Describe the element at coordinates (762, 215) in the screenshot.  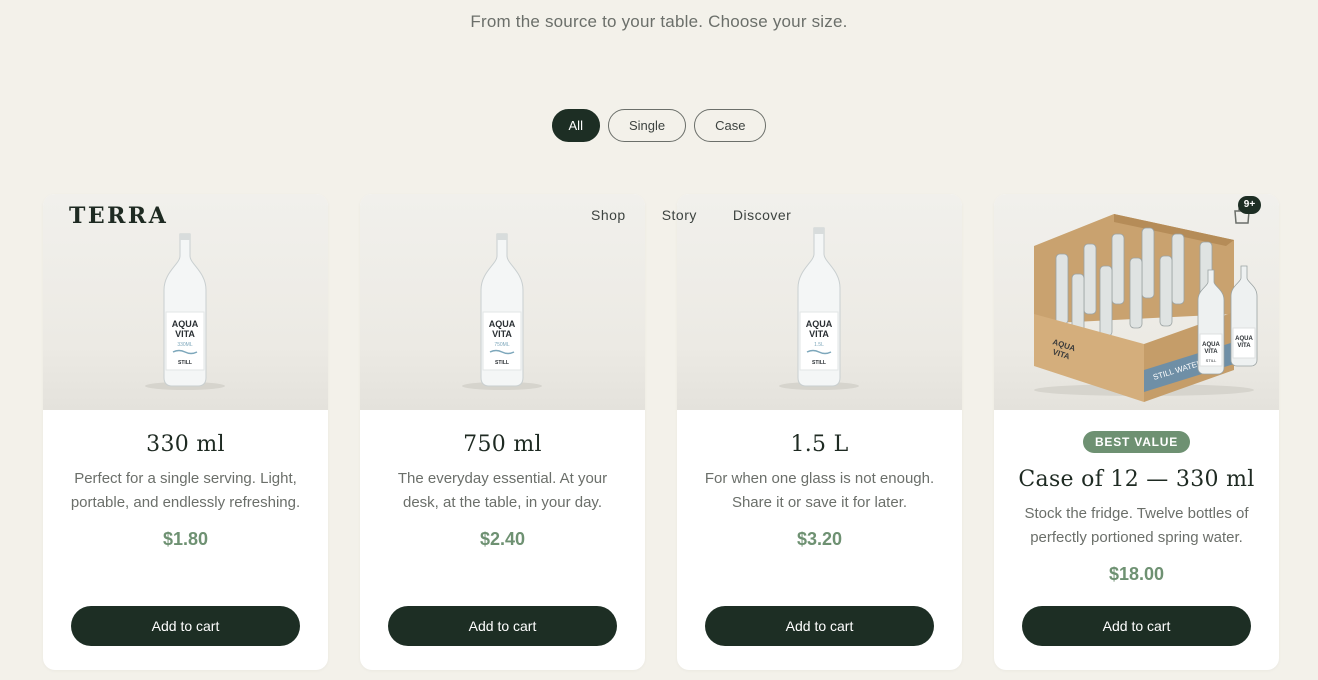
I see `nav-discover: Discover` at that location.